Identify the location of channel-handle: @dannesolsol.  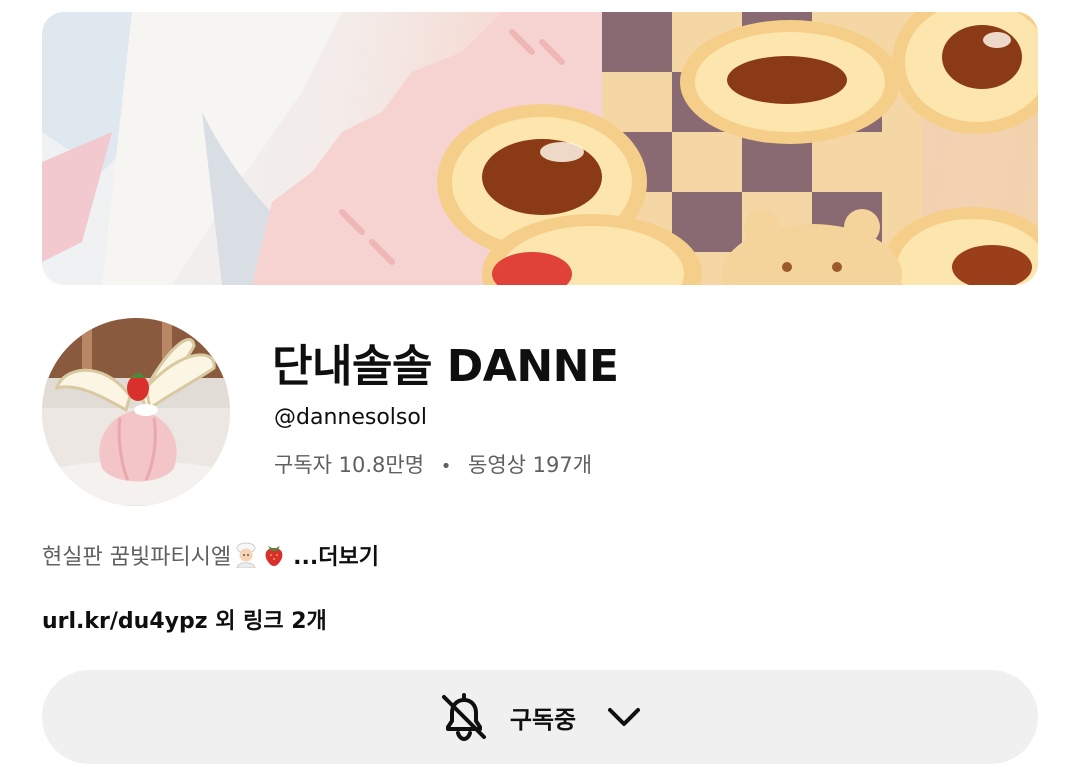
(350, 417).